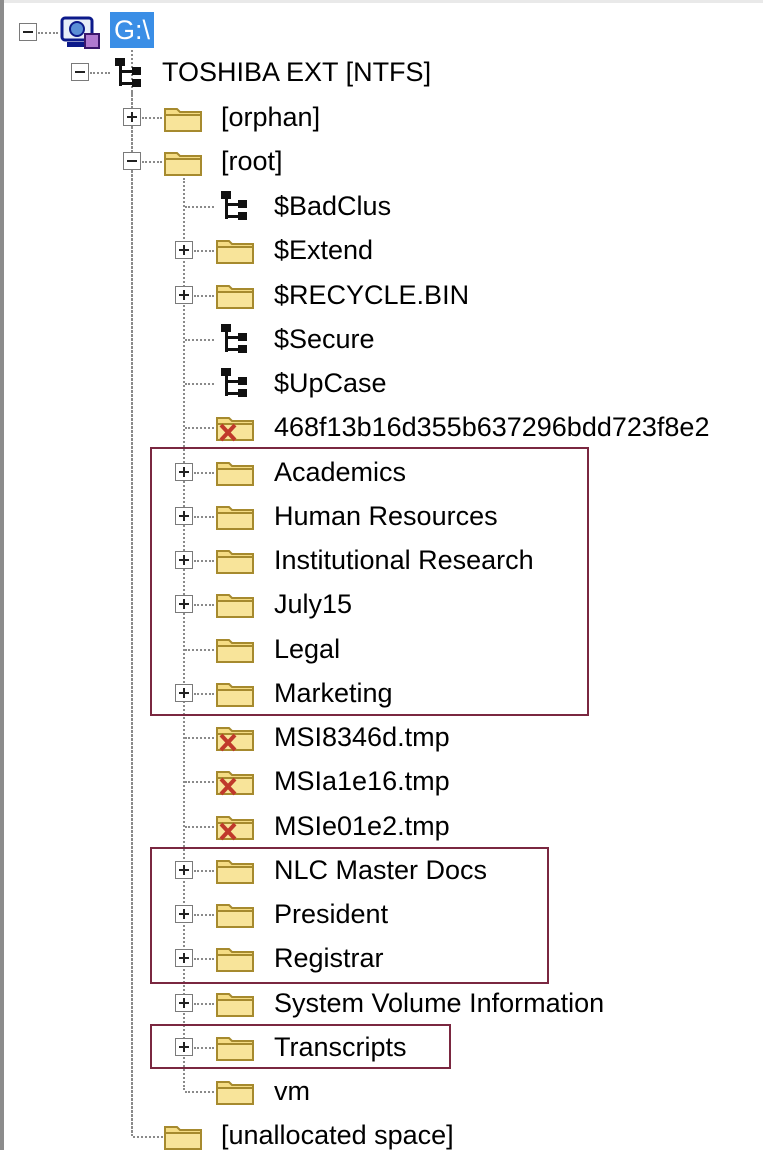 This screenshot has width=763, height=1155. What do you see at coordinates (132, 161) in the screenshot?
I see `collapse-root-toggle` at bounding box center [132, 161].